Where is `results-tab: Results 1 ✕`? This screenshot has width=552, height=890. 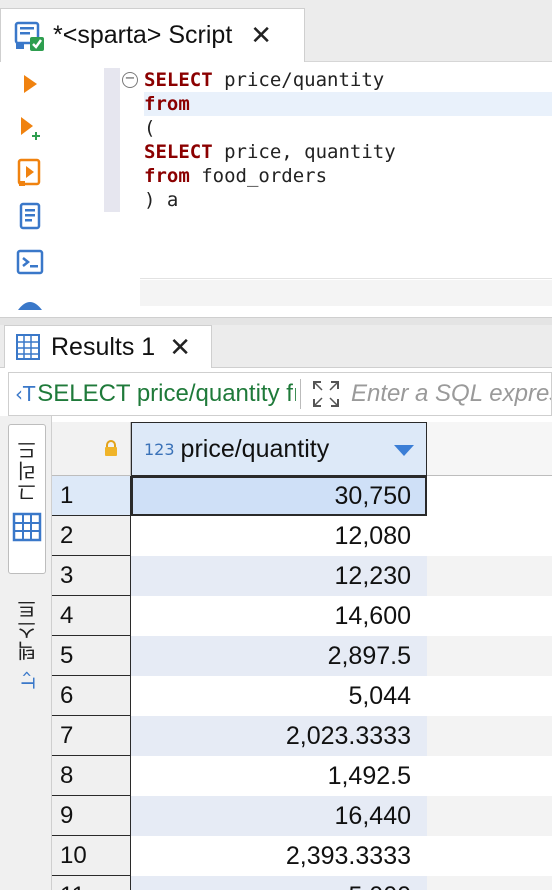
results-tab: Results 1 ✕ is located at coordinates (108, 346).